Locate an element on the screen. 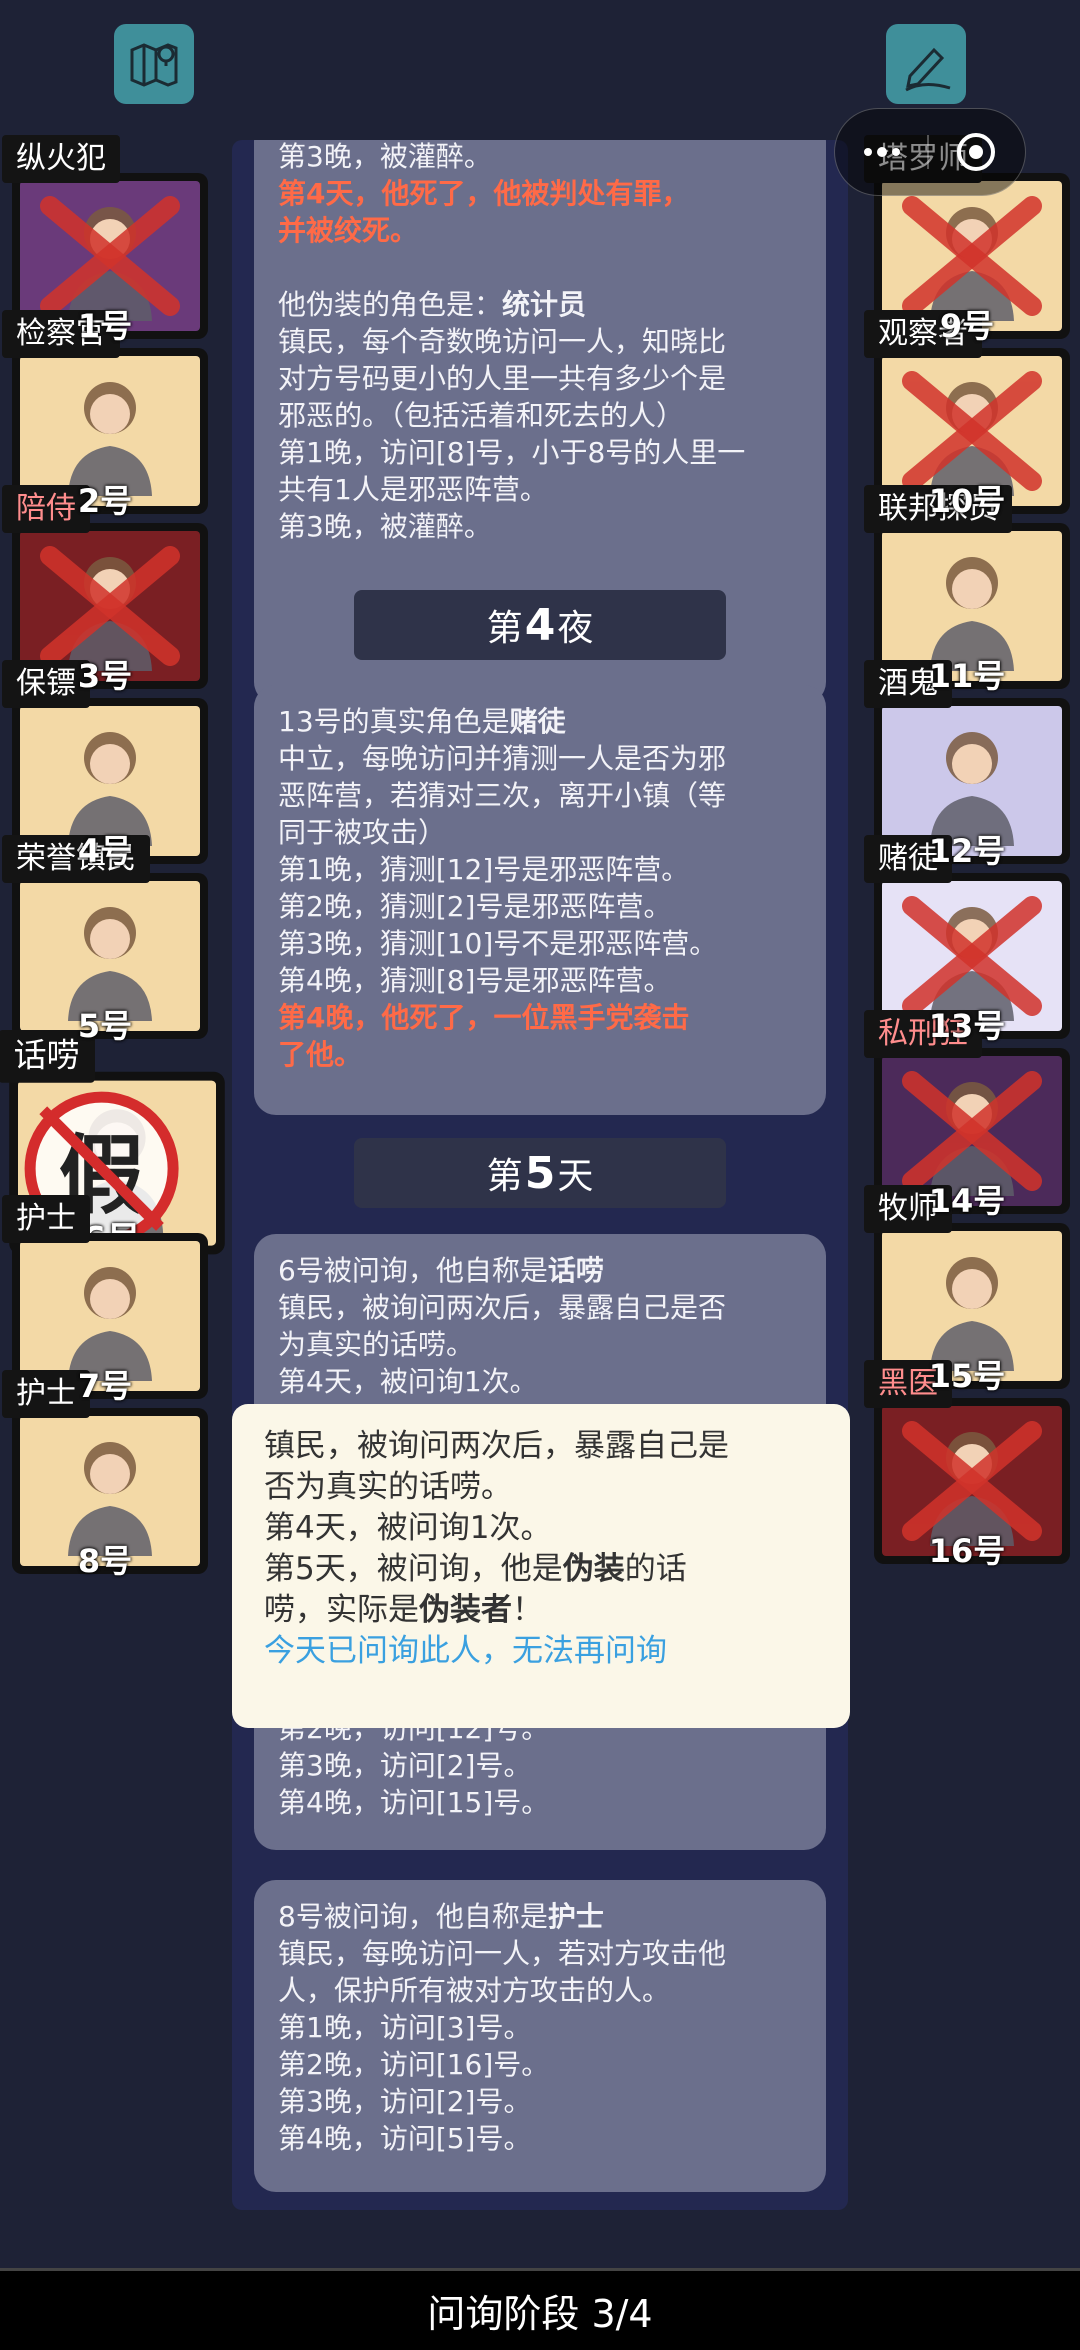 This screenshot has width=1080, height=2350. log-line: 第4晚，访问[5]号。 is located at coordinates (405, 2138).